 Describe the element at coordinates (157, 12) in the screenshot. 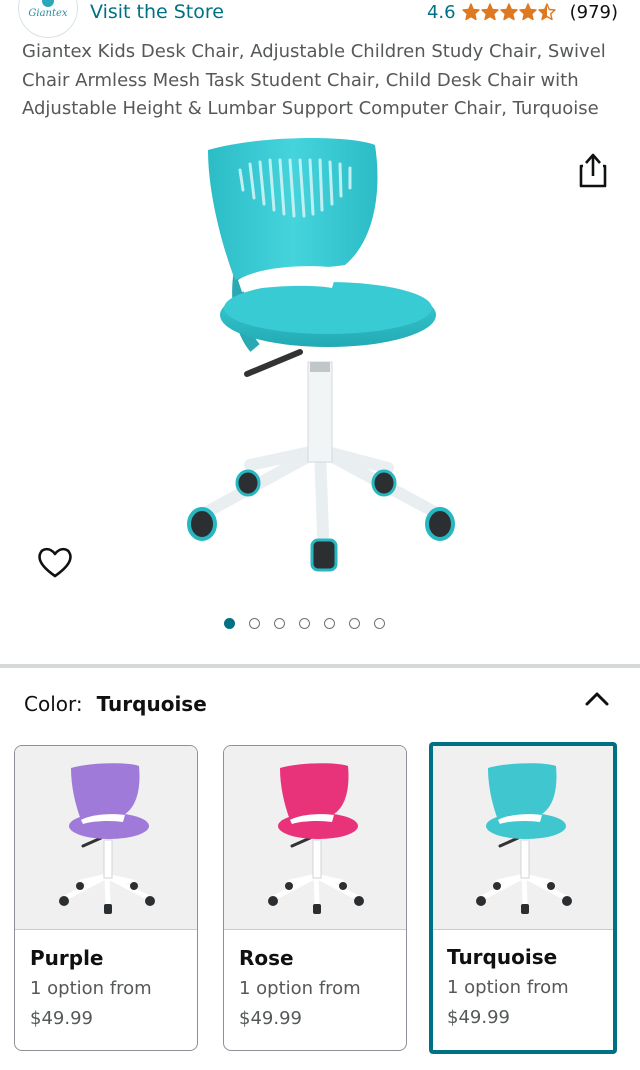

I see `visit-store-link: Visit the Store` at that location.